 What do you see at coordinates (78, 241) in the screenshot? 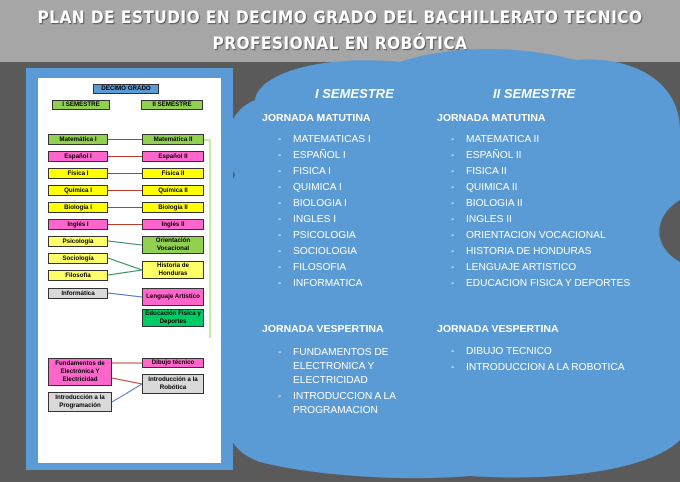
I see `diagram-box-left: Psicología` at bounding box center [78, 241].